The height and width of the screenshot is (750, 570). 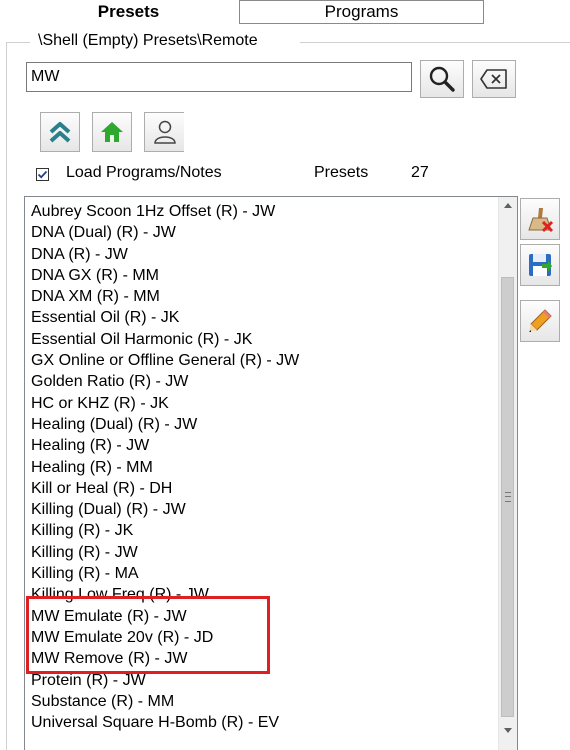 I want to click on list-item: GX Online or Offline General (R) - JW, so click(x=263, y=360).